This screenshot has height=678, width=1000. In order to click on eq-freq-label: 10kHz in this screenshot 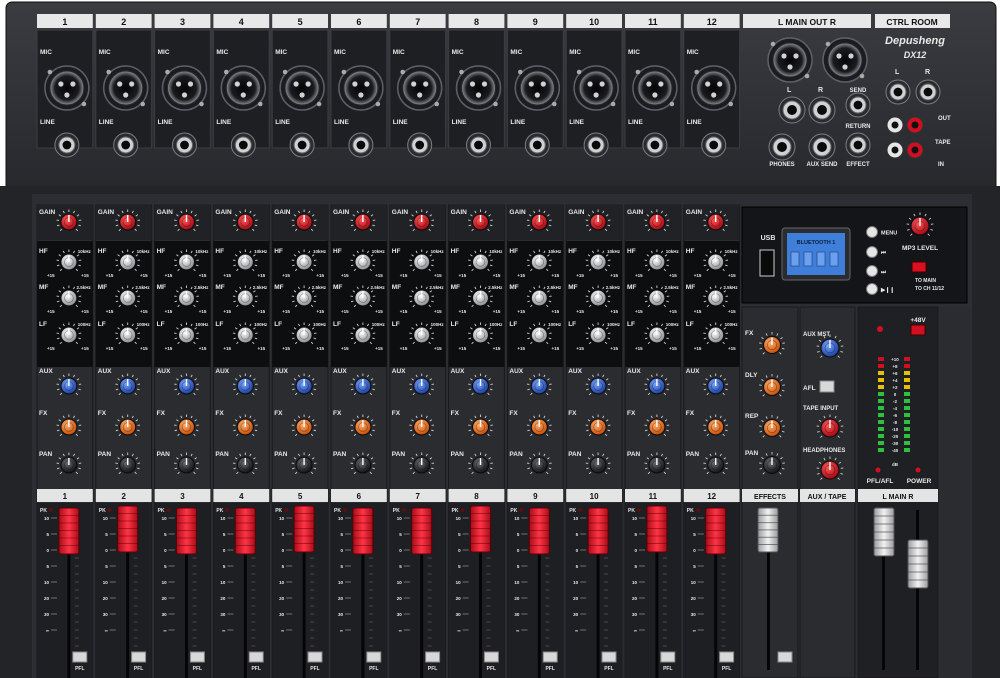, I will do `click(614, 251)`.